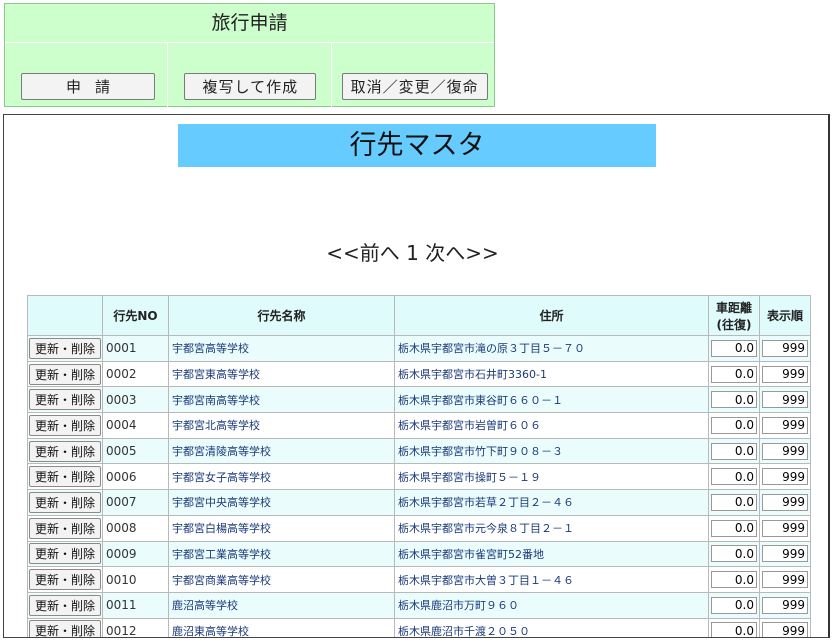 This screenshot has width=832, height=640. I want to click on table-row: 更新・削除 0006 宇都宮女子高等学校 栃木県宇都宮市操町５－１９, so click(419, 477).